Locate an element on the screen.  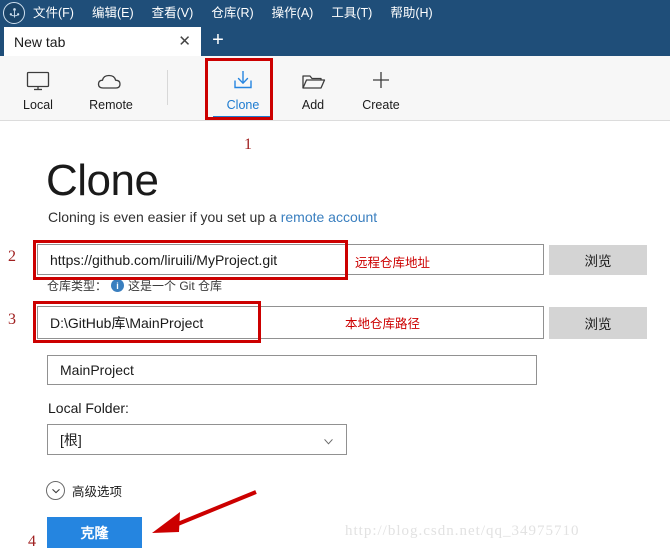
advanced-options-toggle: 高级选项 is located at coordinates (84, 490).